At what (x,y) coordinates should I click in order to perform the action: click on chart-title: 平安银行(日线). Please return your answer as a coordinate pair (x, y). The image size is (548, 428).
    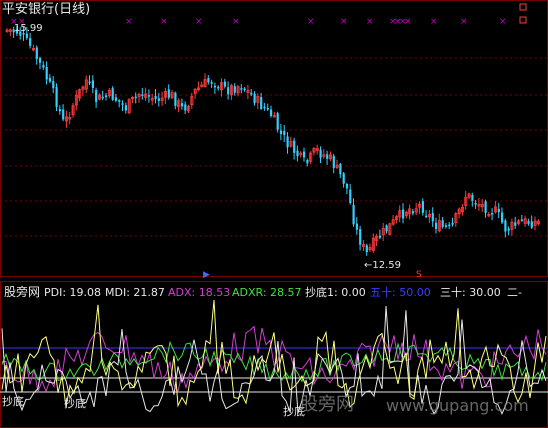
    Looking at the image, I should click on (46, 9).